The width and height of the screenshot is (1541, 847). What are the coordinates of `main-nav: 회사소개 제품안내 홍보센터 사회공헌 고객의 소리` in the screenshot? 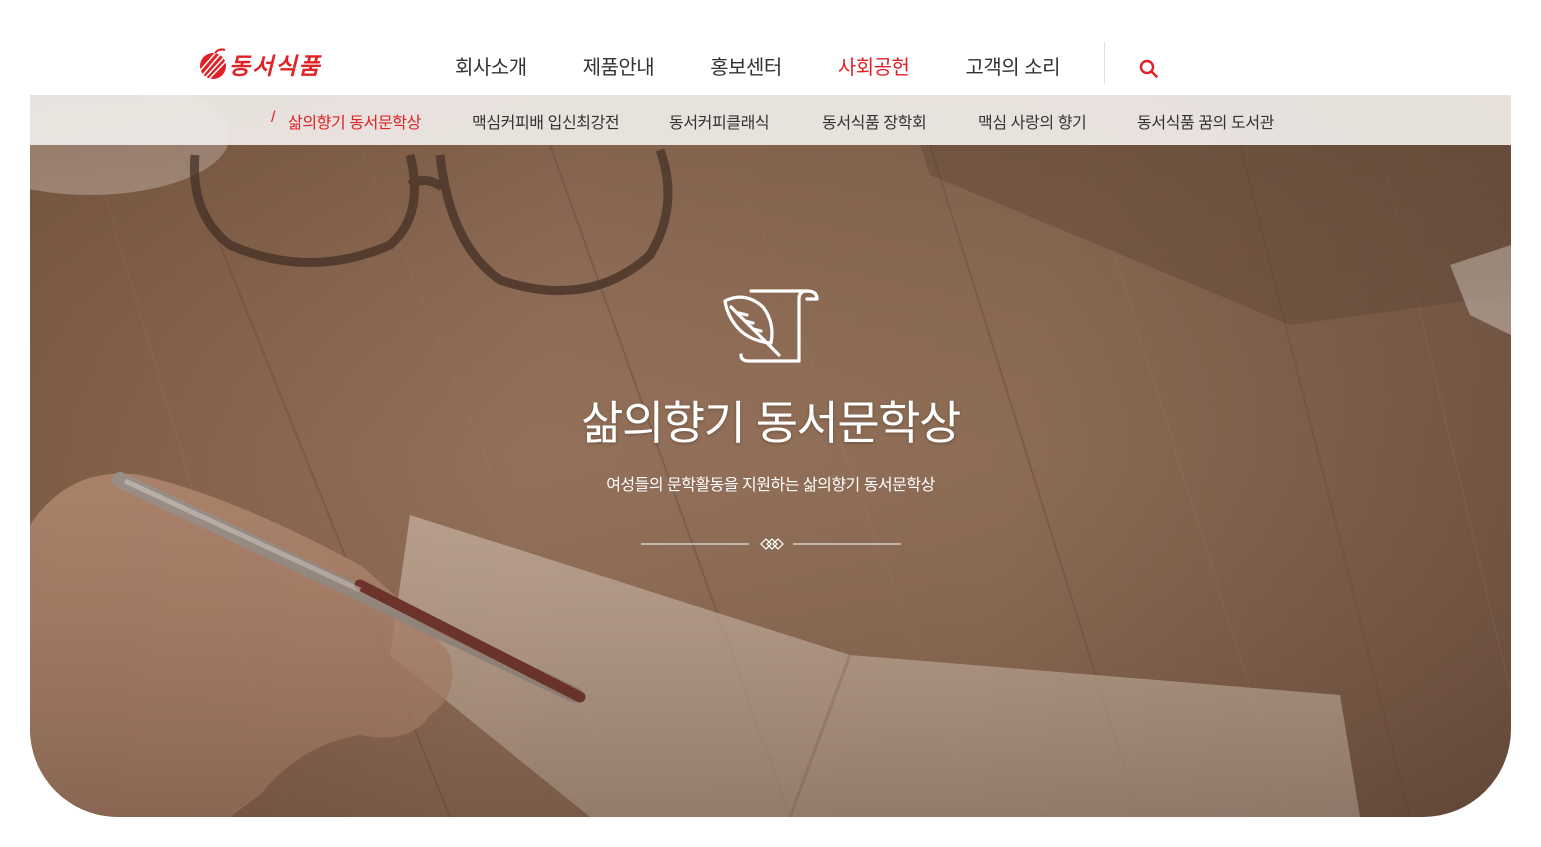 It's located at (785, 65).